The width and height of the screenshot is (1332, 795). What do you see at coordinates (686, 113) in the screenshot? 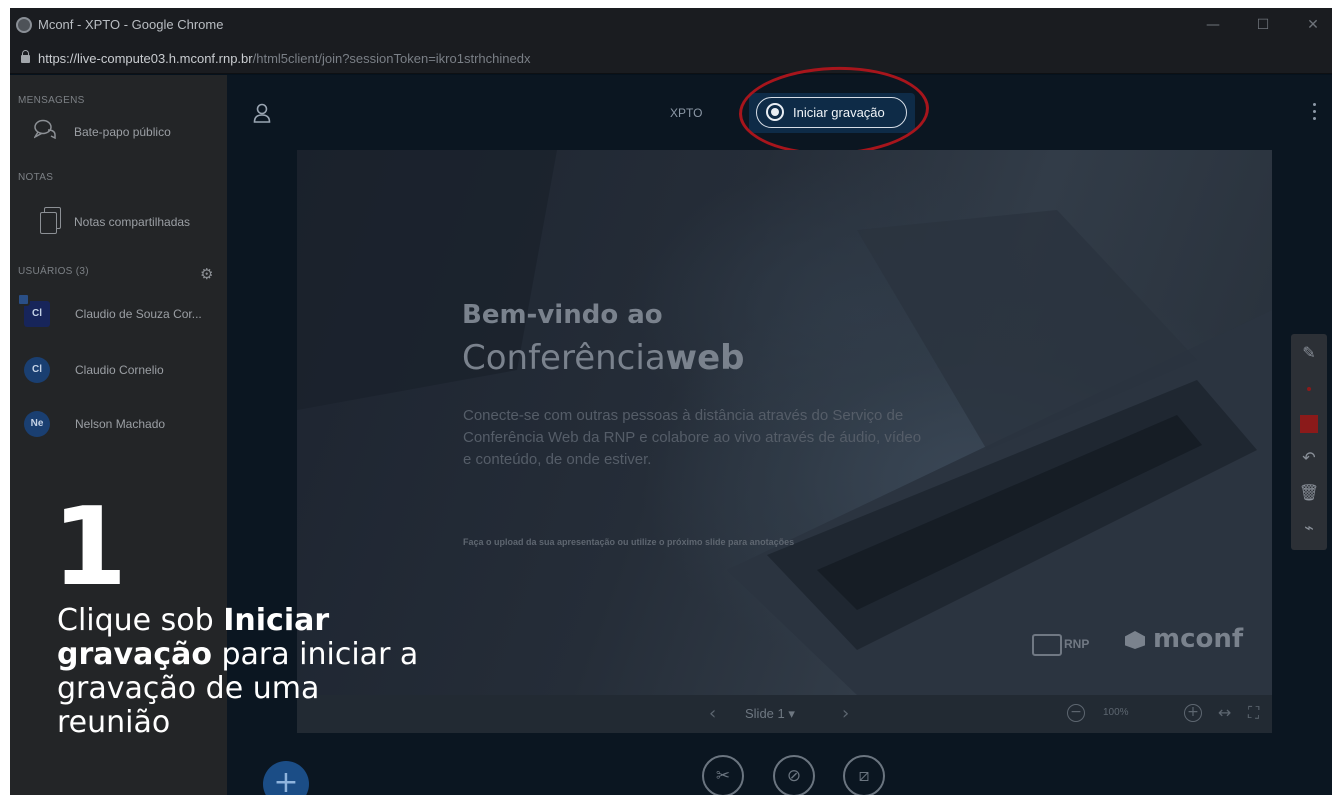
I see `meeting-name: XPTO` at bounding box center [686, 113].